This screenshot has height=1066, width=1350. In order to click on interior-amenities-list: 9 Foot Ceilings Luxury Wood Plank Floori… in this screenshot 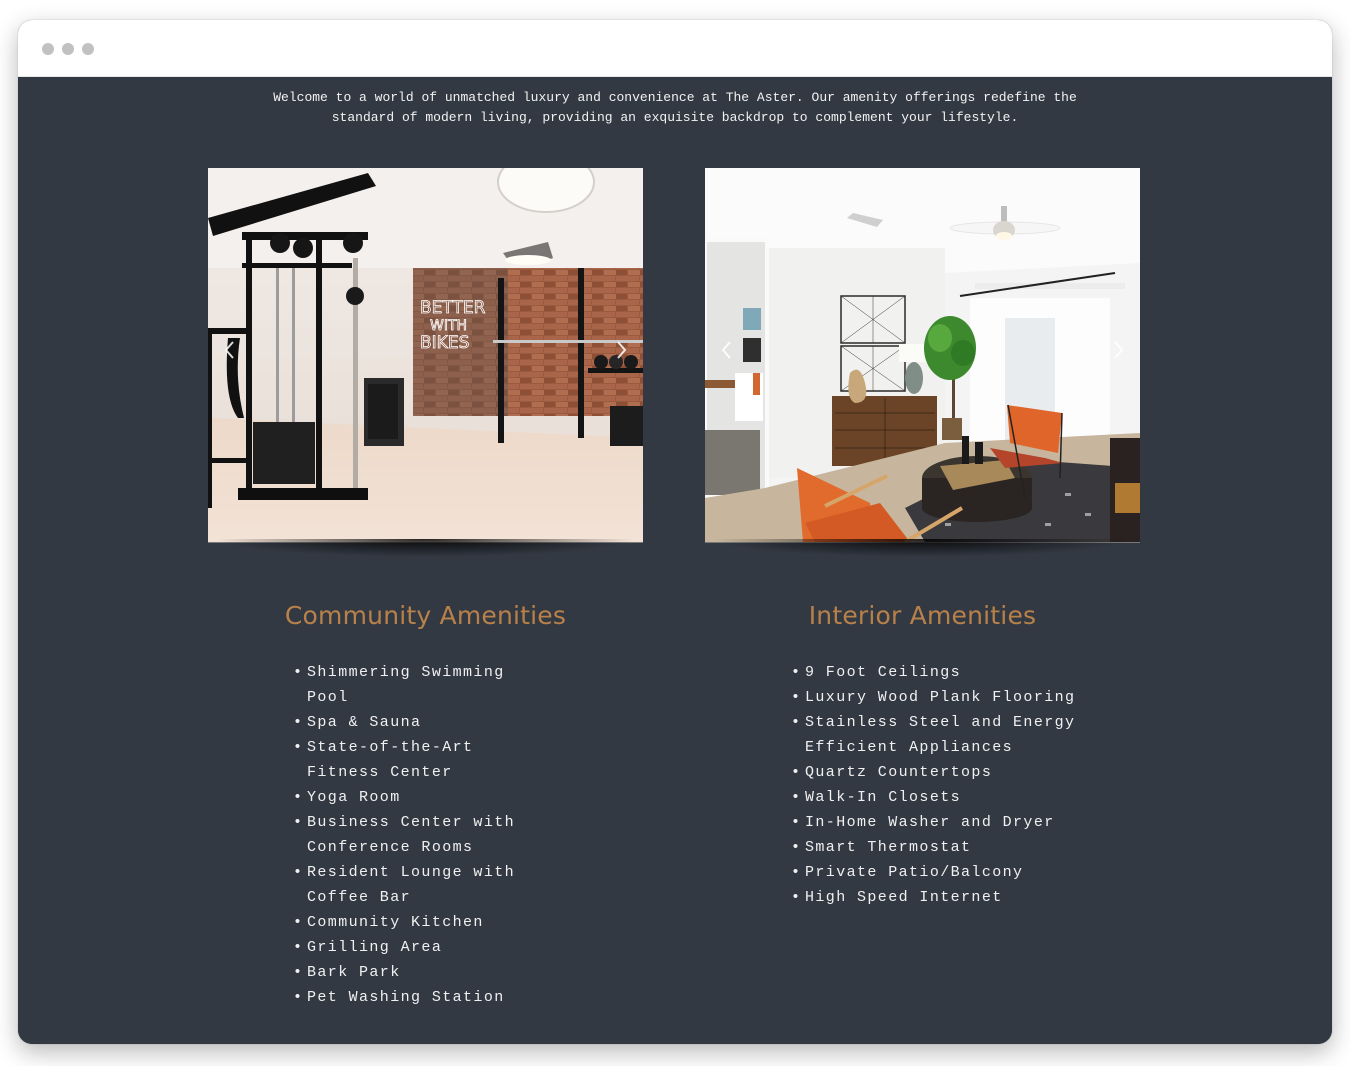, I will do `click(941, 785)`.